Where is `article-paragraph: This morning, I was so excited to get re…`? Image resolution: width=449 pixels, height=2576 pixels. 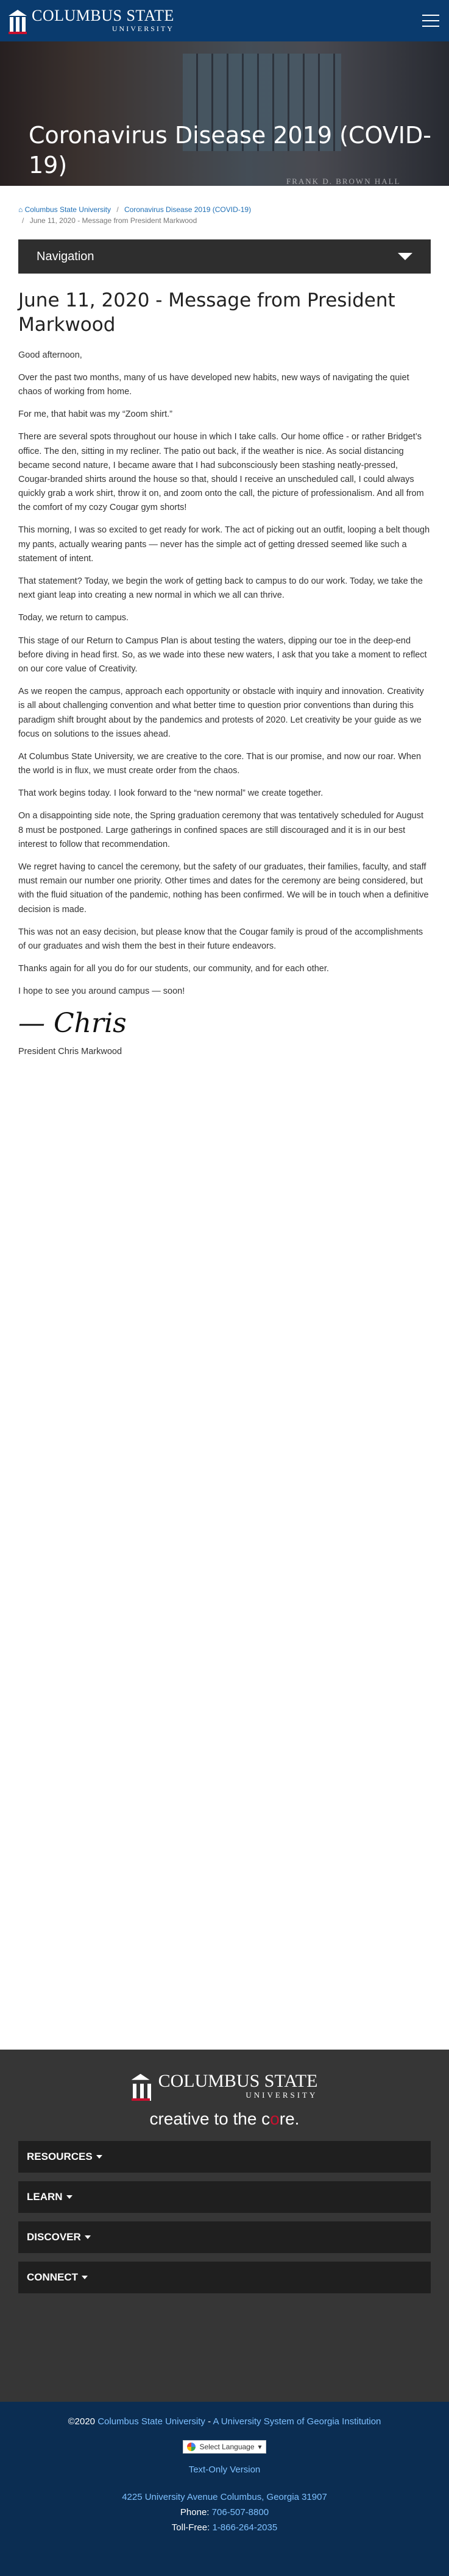
article-paragraph: This morning, I was so excited to get re… is located at coordinates (224, 544).